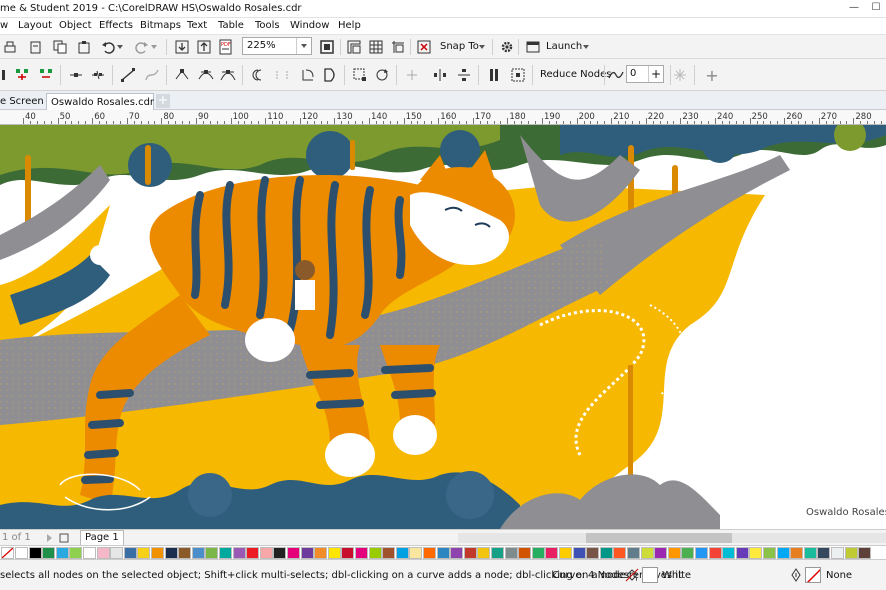 The width and height of the screenshot is (886, 590). I want to click on copy-icon, so click(60, 47).